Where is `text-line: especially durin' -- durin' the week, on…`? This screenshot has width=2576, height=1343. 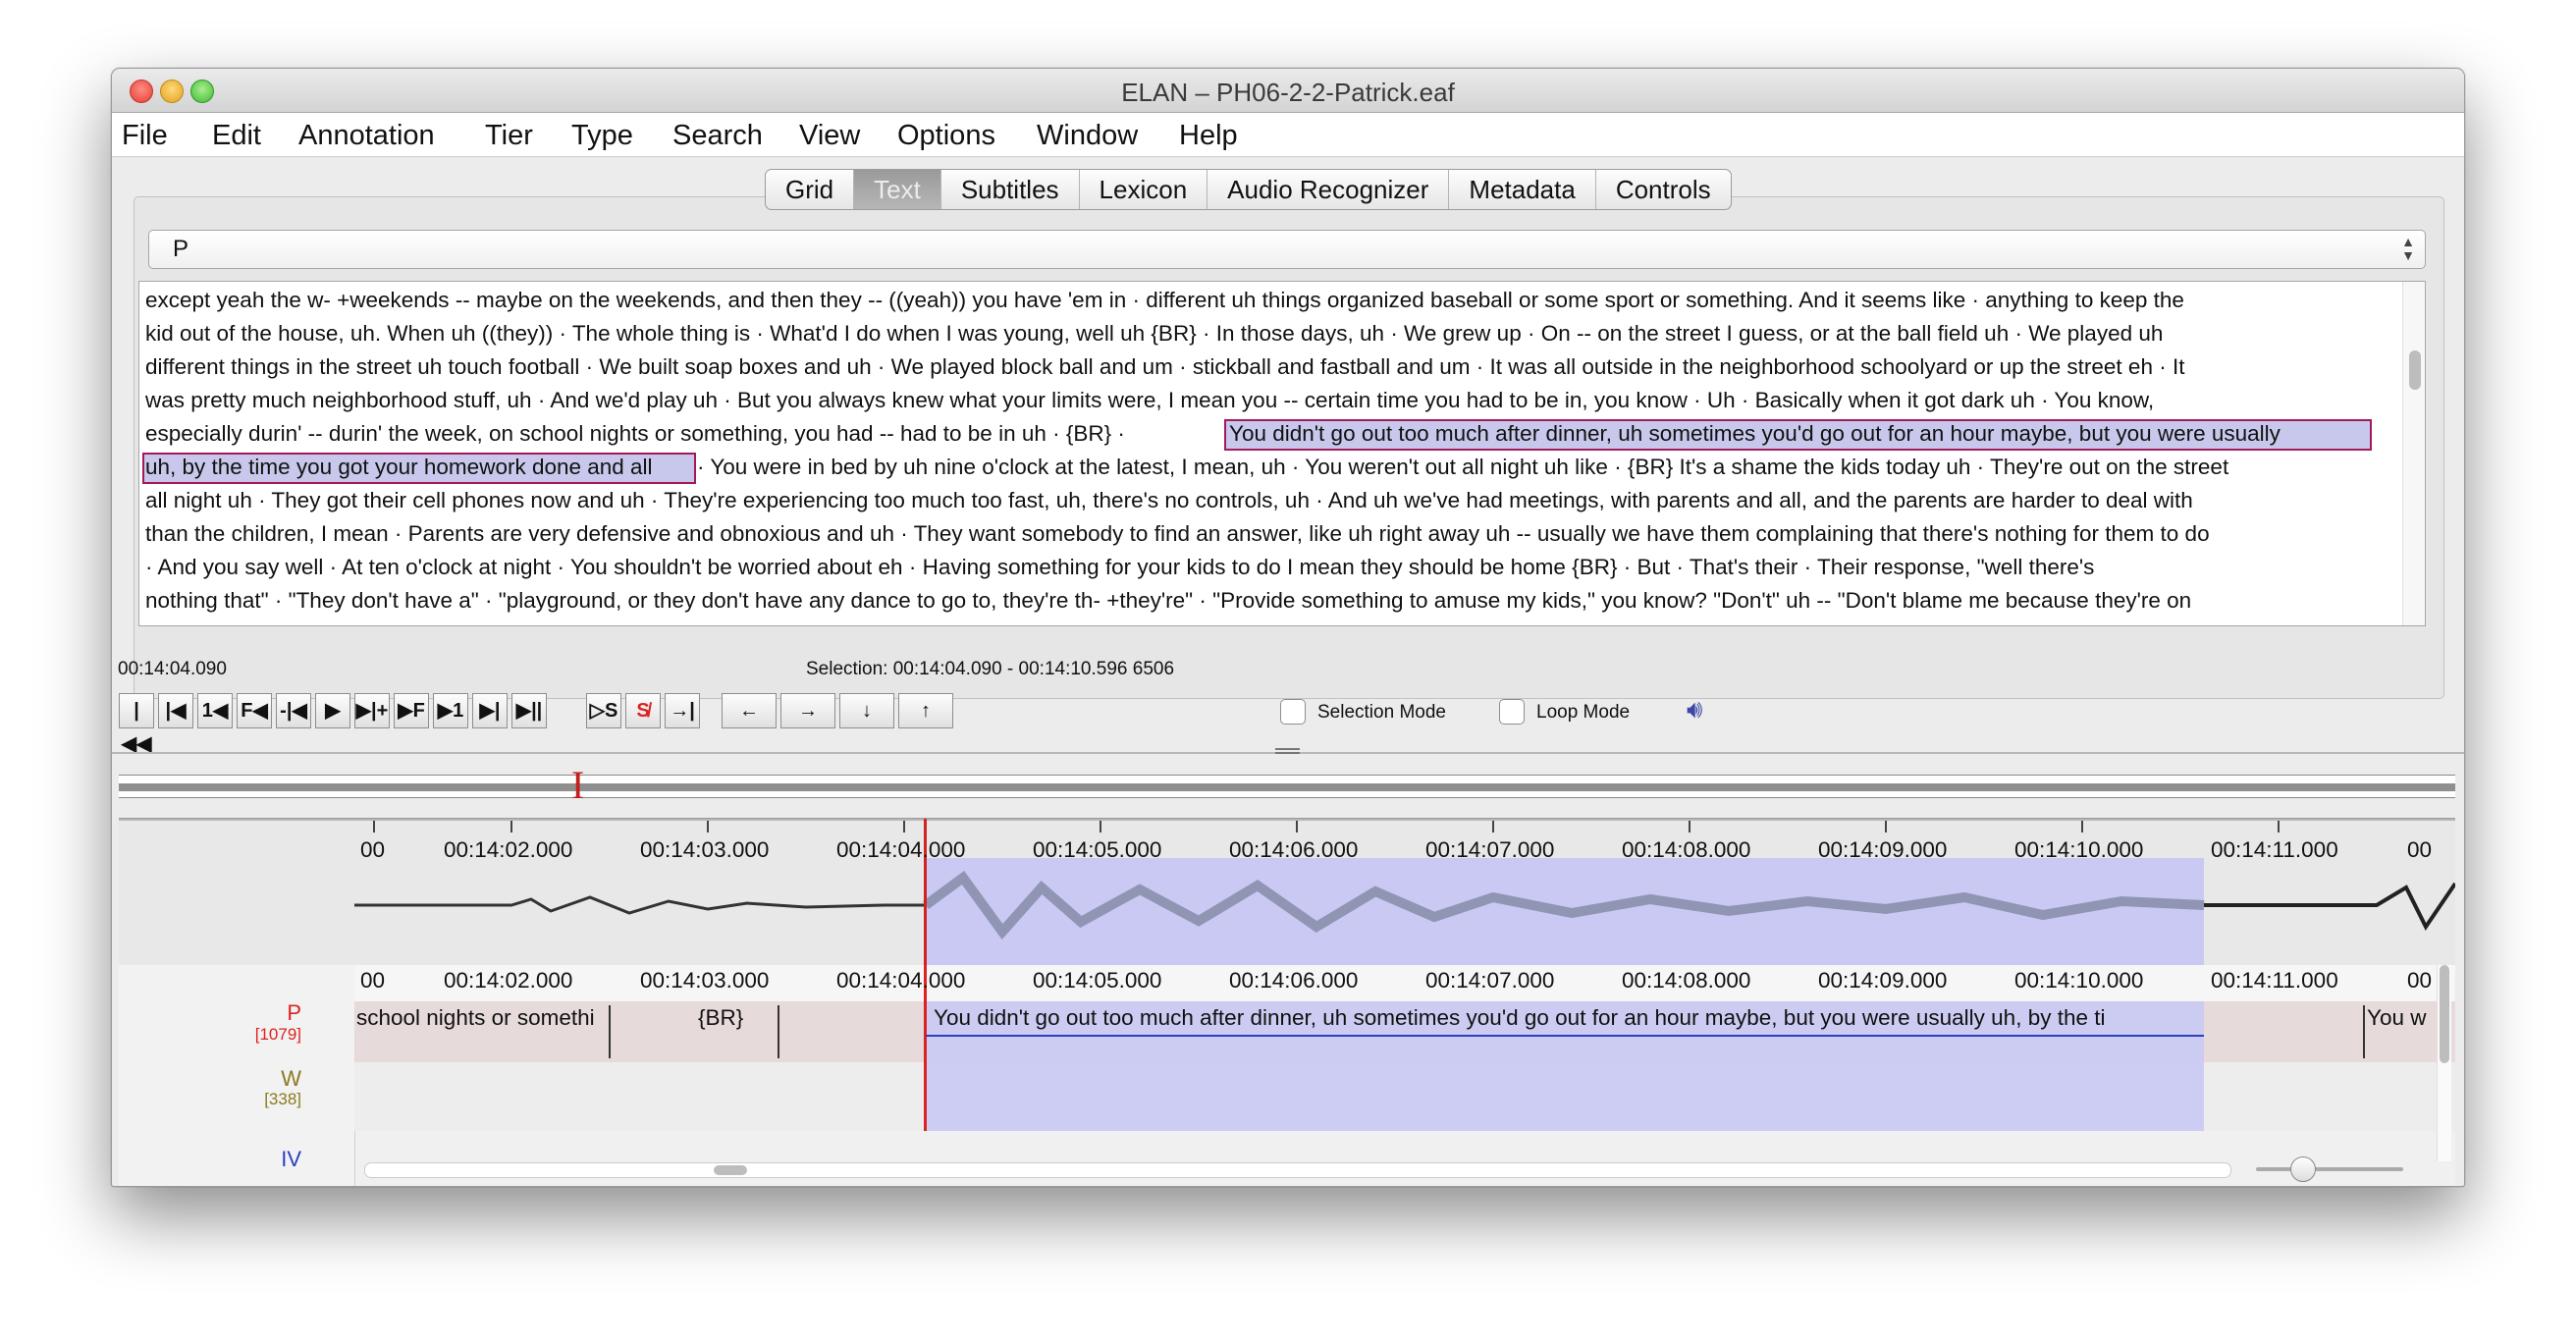 text-line: especially durin' -- durin' the week, on… is located at coordinates (635, 433).